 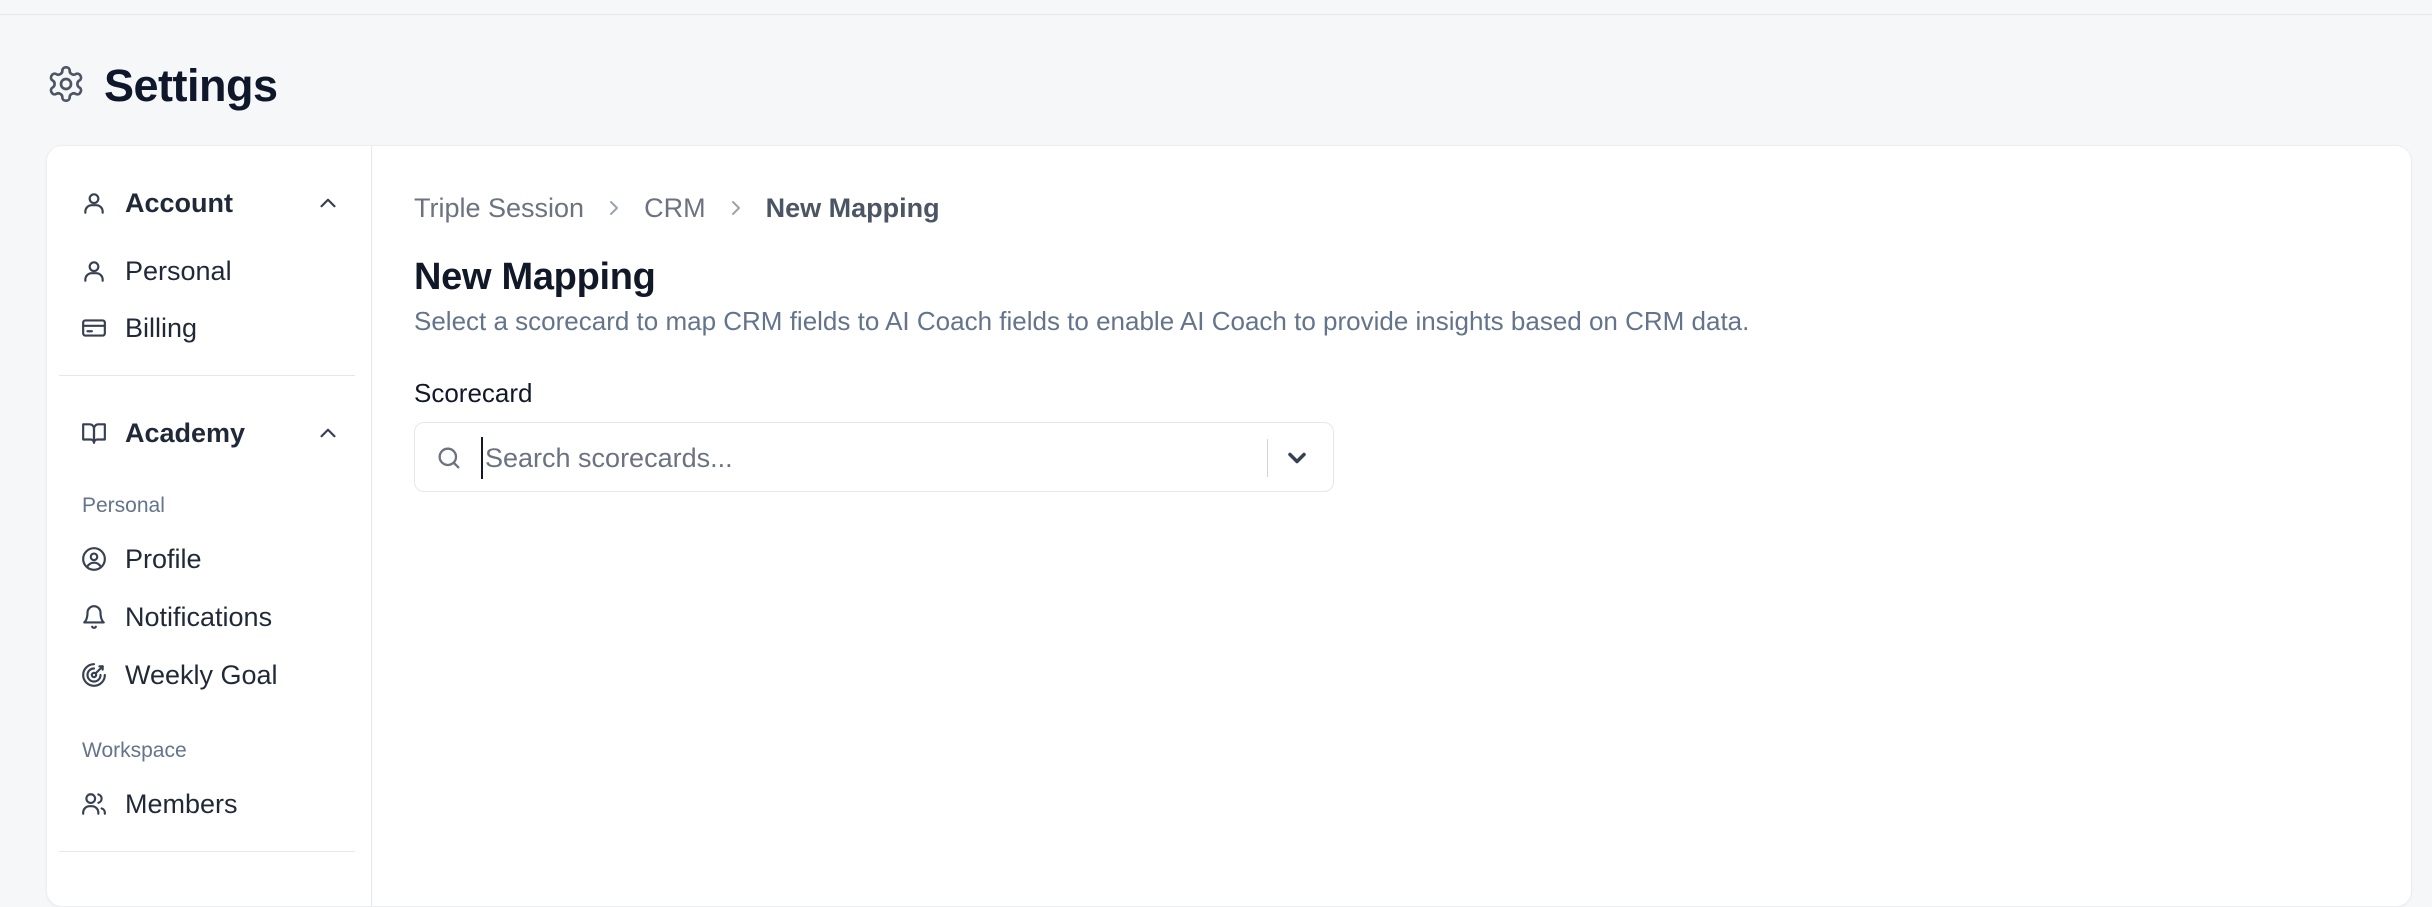 What do you see at coordinates (449, 458) in the screenshot?
I see `search-icon` at bounding box center [449, 458].